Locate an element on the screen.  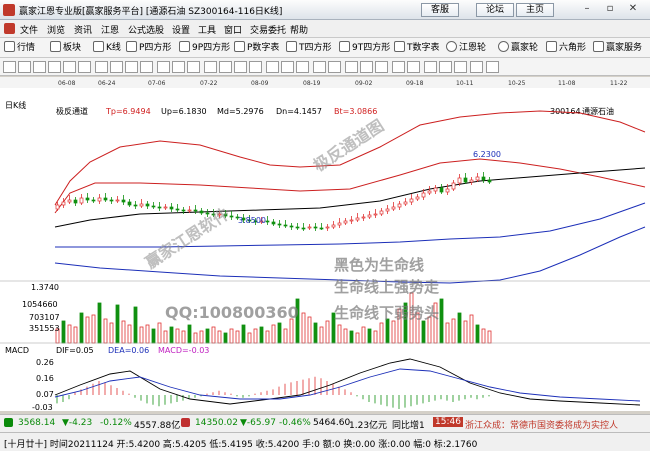
news-ticker: 浙江众成：常德市国资委将成为实控人 is located at coordinates (541, 424).